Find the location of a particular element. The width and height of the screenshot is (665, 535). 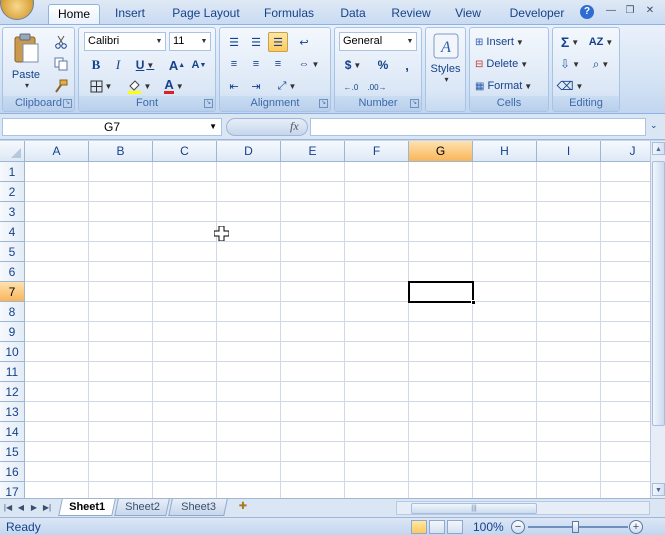

format-cells-button: ▦ Format ▼ is located at coordinates (509, 86).